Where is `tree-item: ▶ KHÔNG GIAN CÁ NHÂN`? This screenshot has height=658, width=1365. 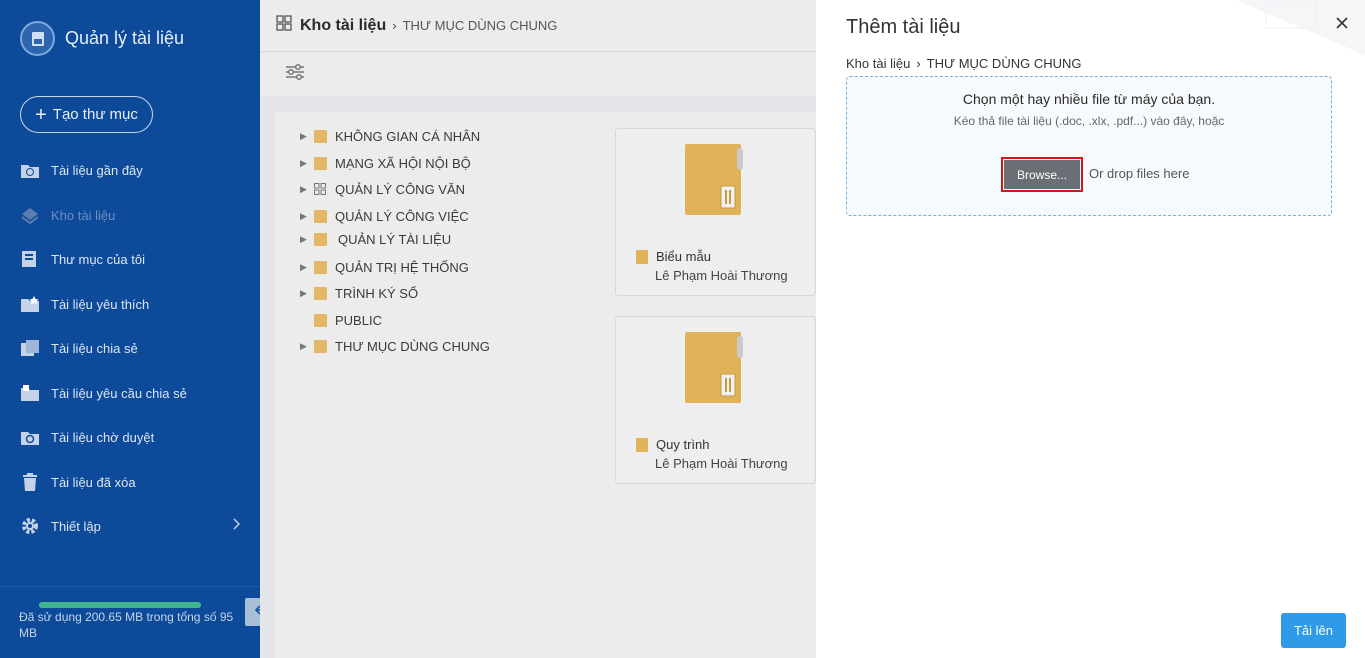
tree-item: ▶ KHÔNG GIAN CÁ NHÂN is located at coordinates (390, 136).